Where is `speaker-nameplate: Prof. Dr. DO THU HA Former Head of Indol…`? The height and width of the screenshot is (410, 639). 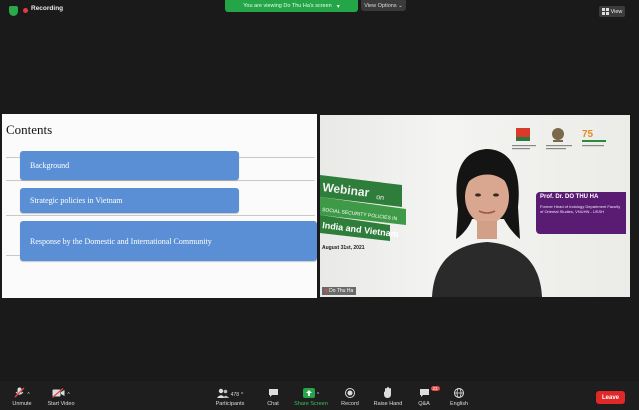 speaker-nameplate: Prof. Dr. DO THU HA Former Head of Indol… is located at coordinates (581, 213).